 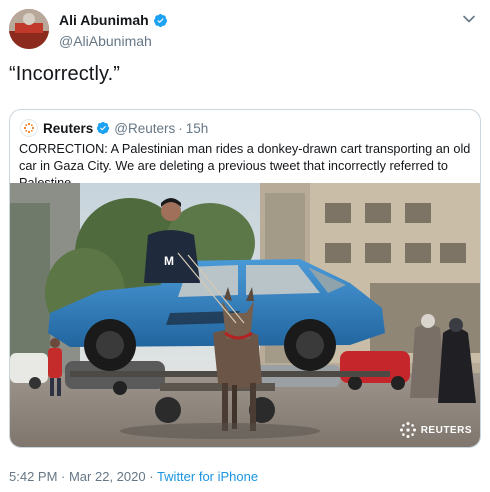 What do you see at coordinates (169, 261) in the screenshot?
I see `svg-text: M` at bounding box center [169, 261].